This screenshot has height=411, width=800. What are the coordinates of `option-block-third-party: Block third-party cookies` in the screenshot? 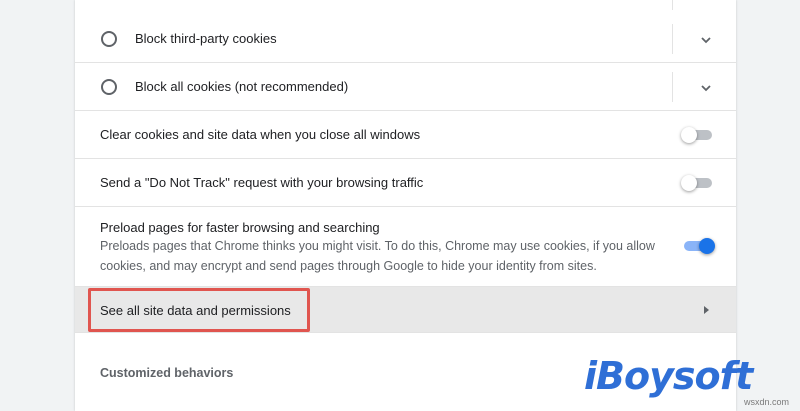 It's located at (405, 39).